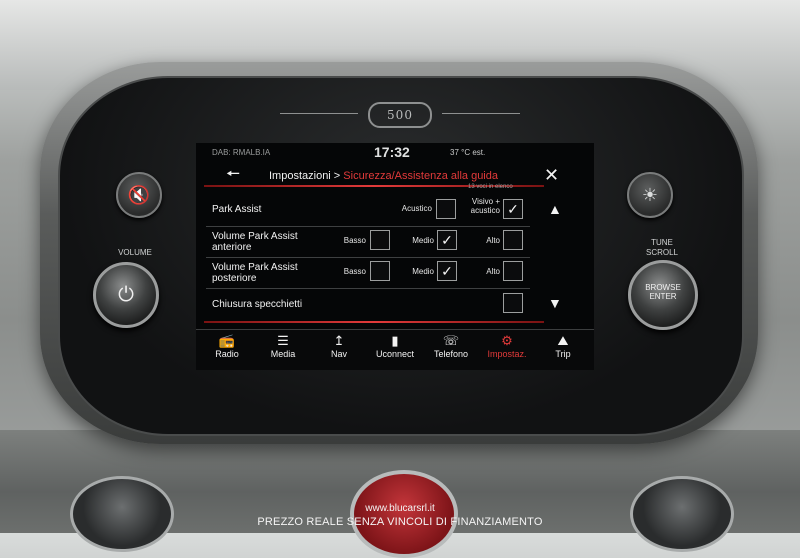 This screenshot has width=800, height=558. Describe the element at coordinates (122, 514) in the screenshot. I see `climate-knob-left` at that location.